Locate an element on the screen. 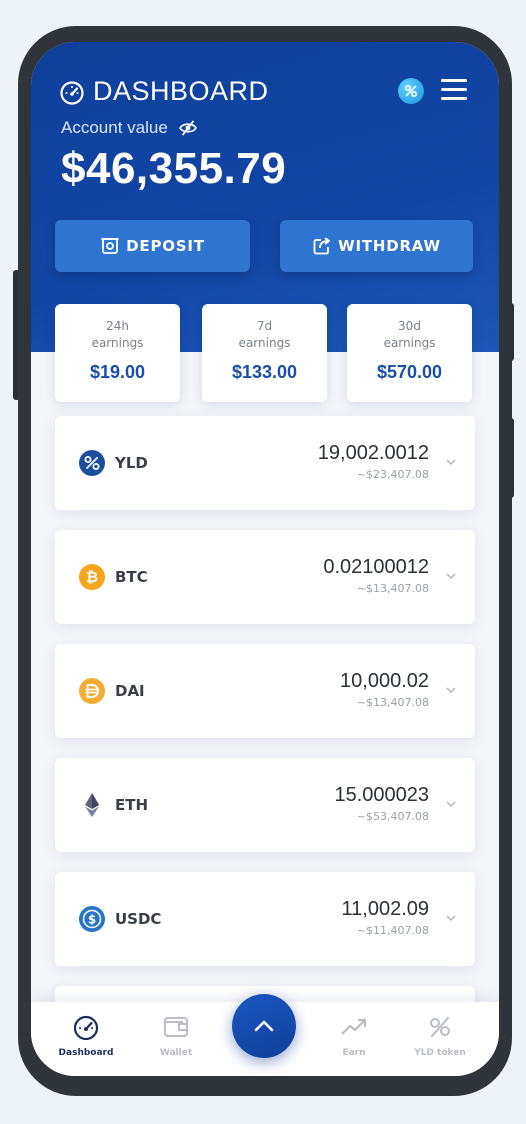  asset-amount: 10,000.02 is located at coordinates (384, 681).